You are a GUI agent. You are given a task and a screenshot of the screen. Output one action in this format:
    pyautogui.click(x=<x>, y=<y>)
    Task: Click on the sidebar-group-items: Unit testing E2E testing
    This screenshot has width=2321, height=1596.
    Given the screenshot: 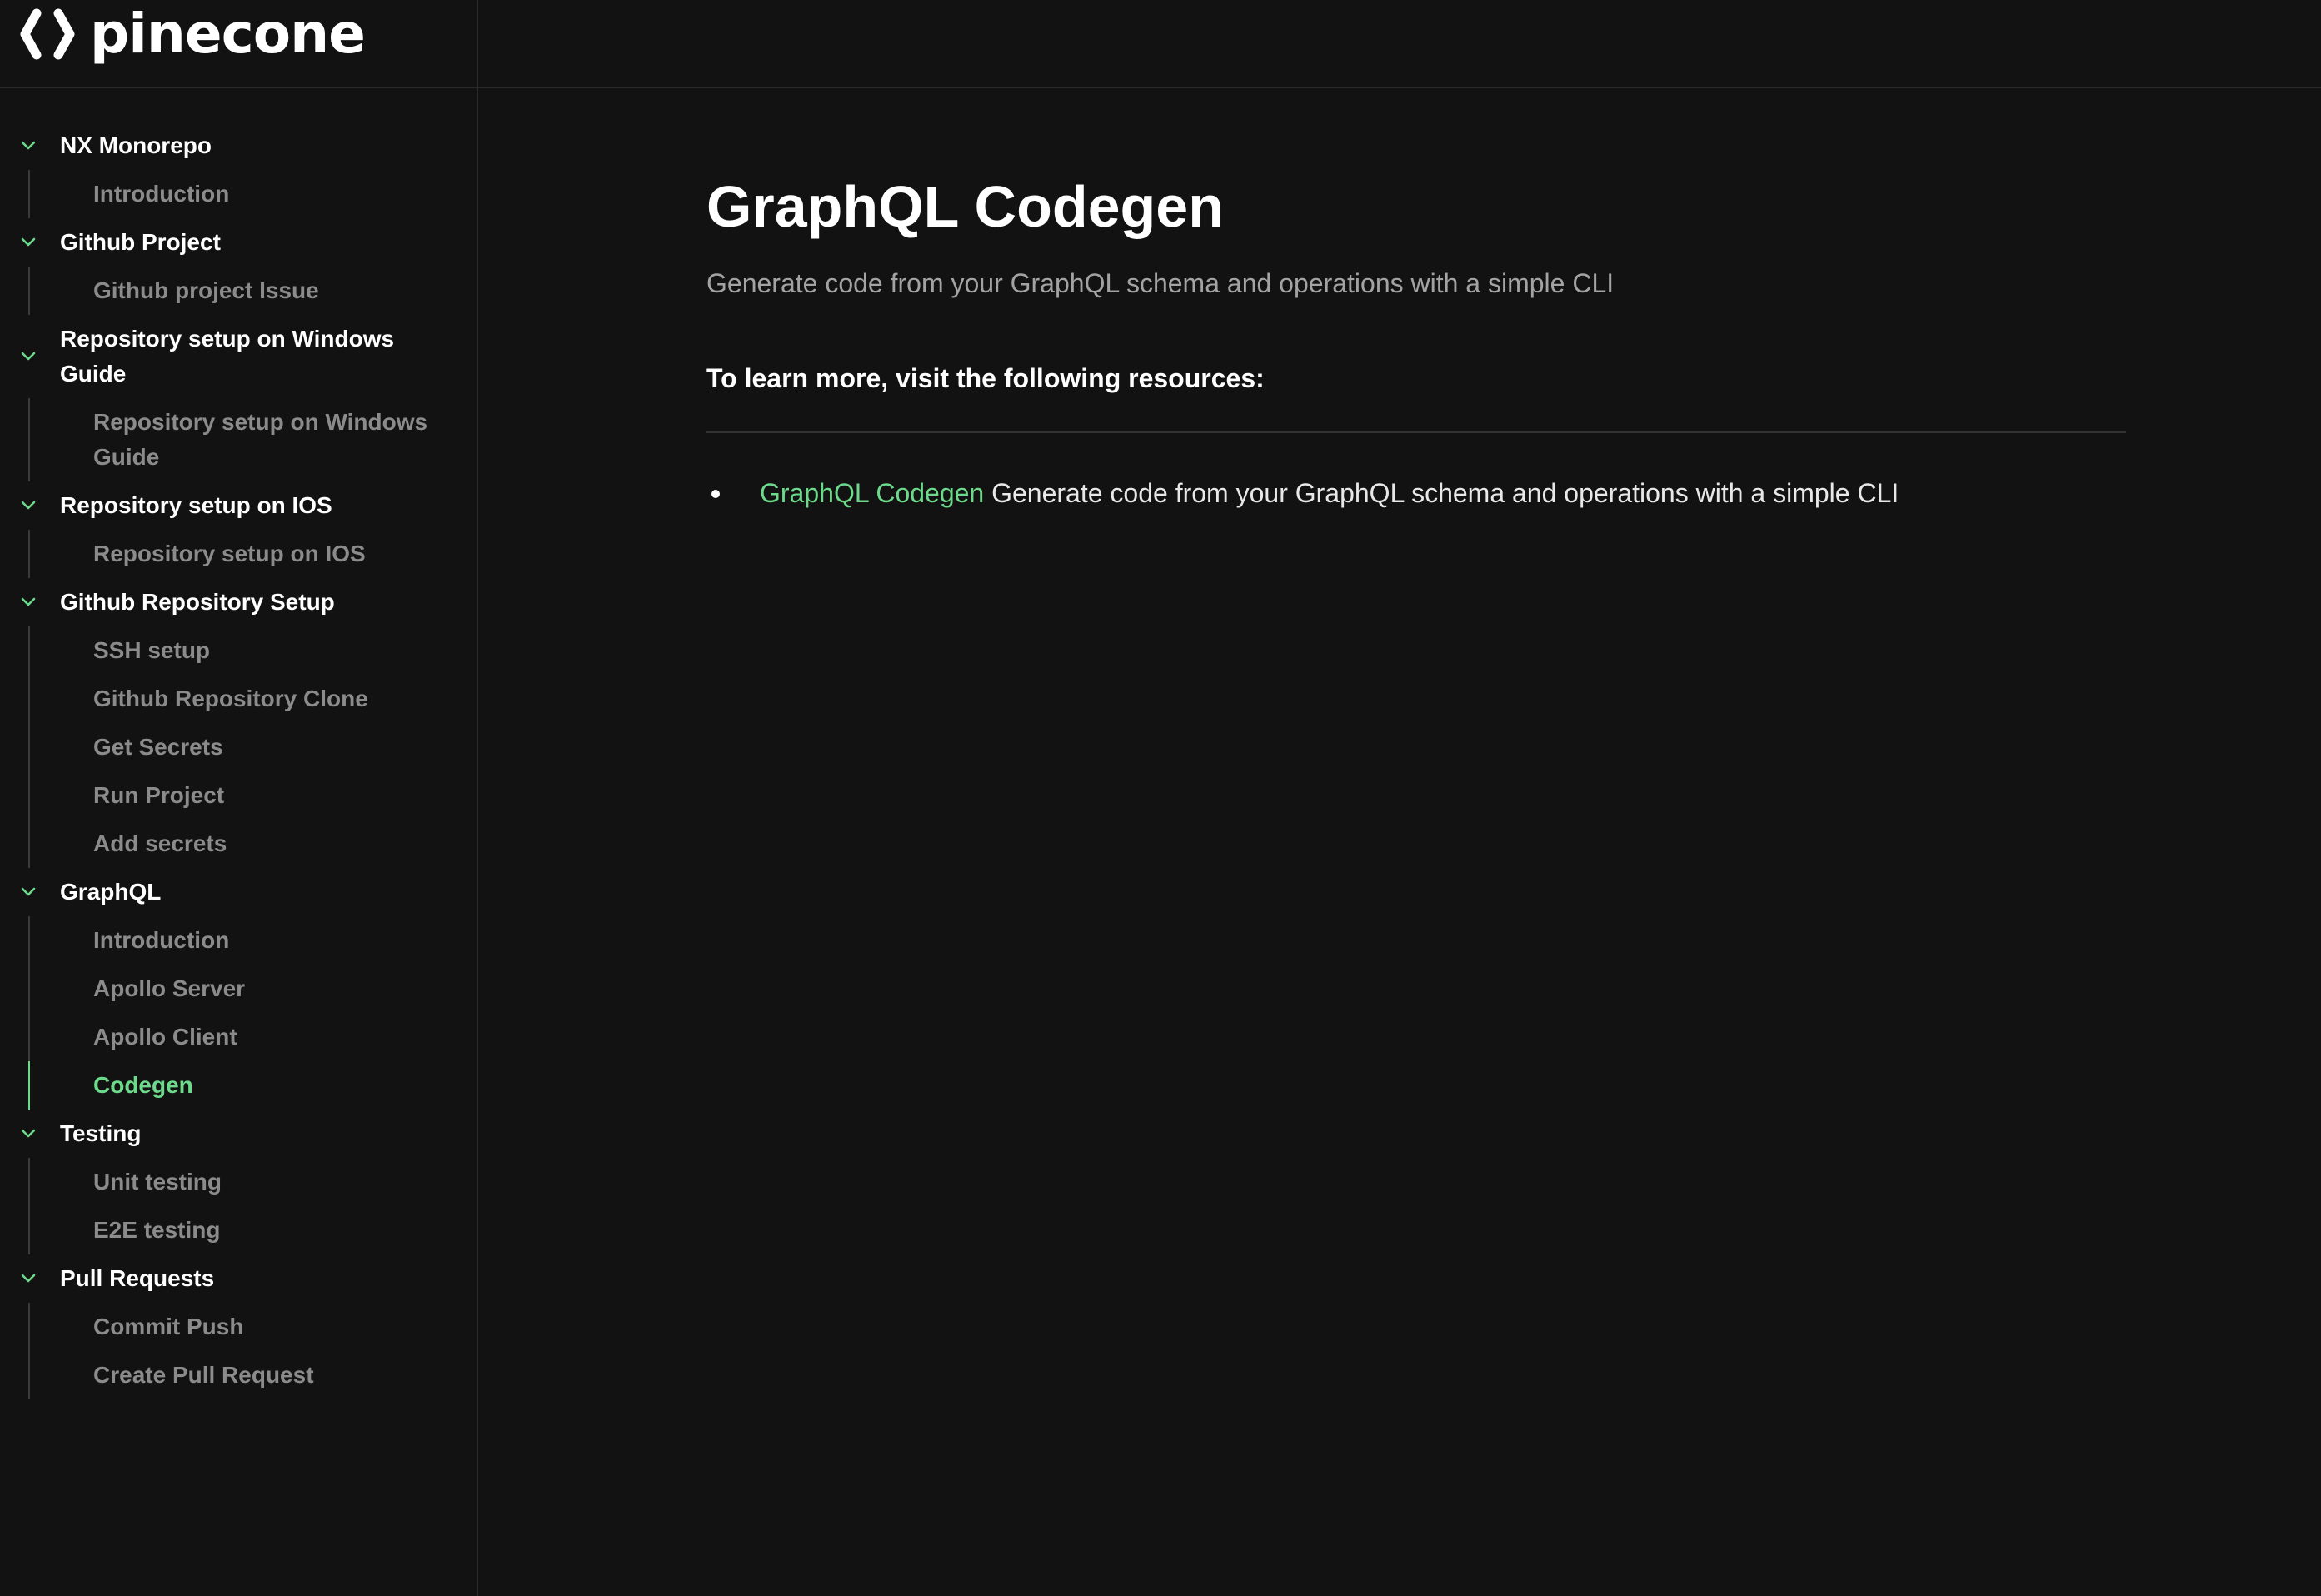 What is the action you would take?
    pyautogui.click(x=253, y=1206)
    